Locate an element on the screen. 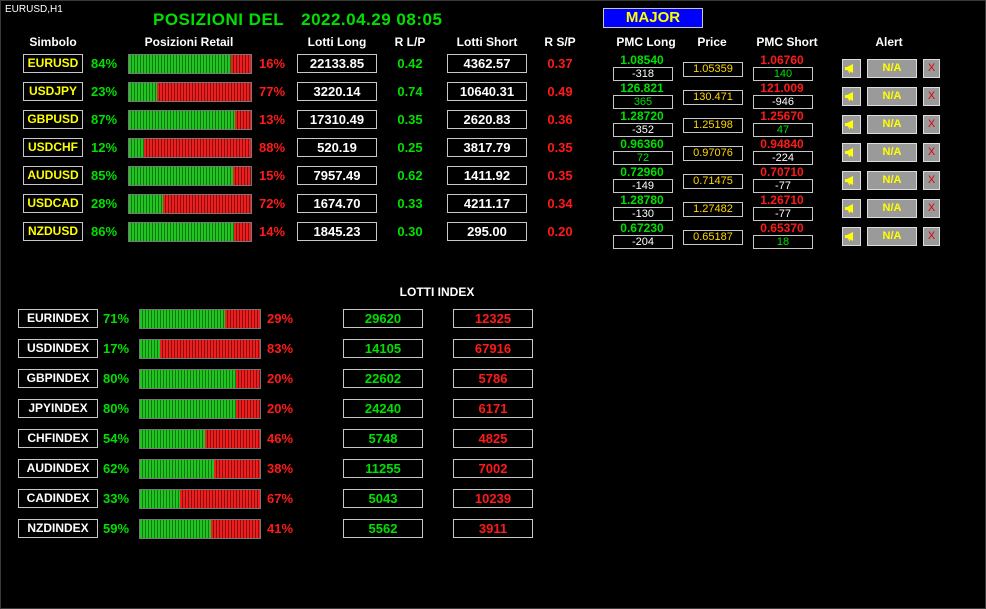 This screenshot has height=609, width=986. lotti-long-value: 520.19 is located at coordinates (337, 147).